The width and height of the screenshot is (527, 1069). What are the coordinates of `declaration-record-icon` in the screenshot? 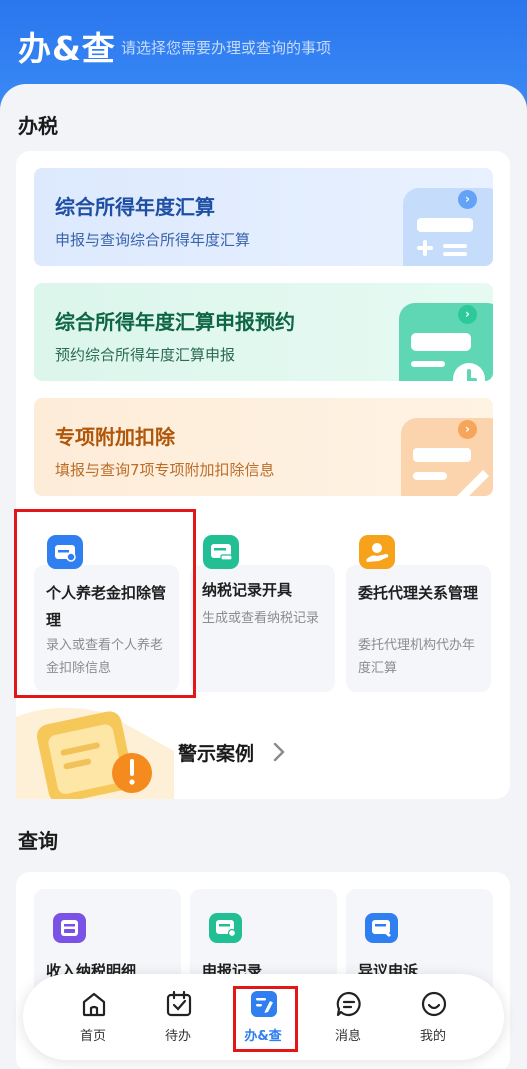 It's located at (225, 928).